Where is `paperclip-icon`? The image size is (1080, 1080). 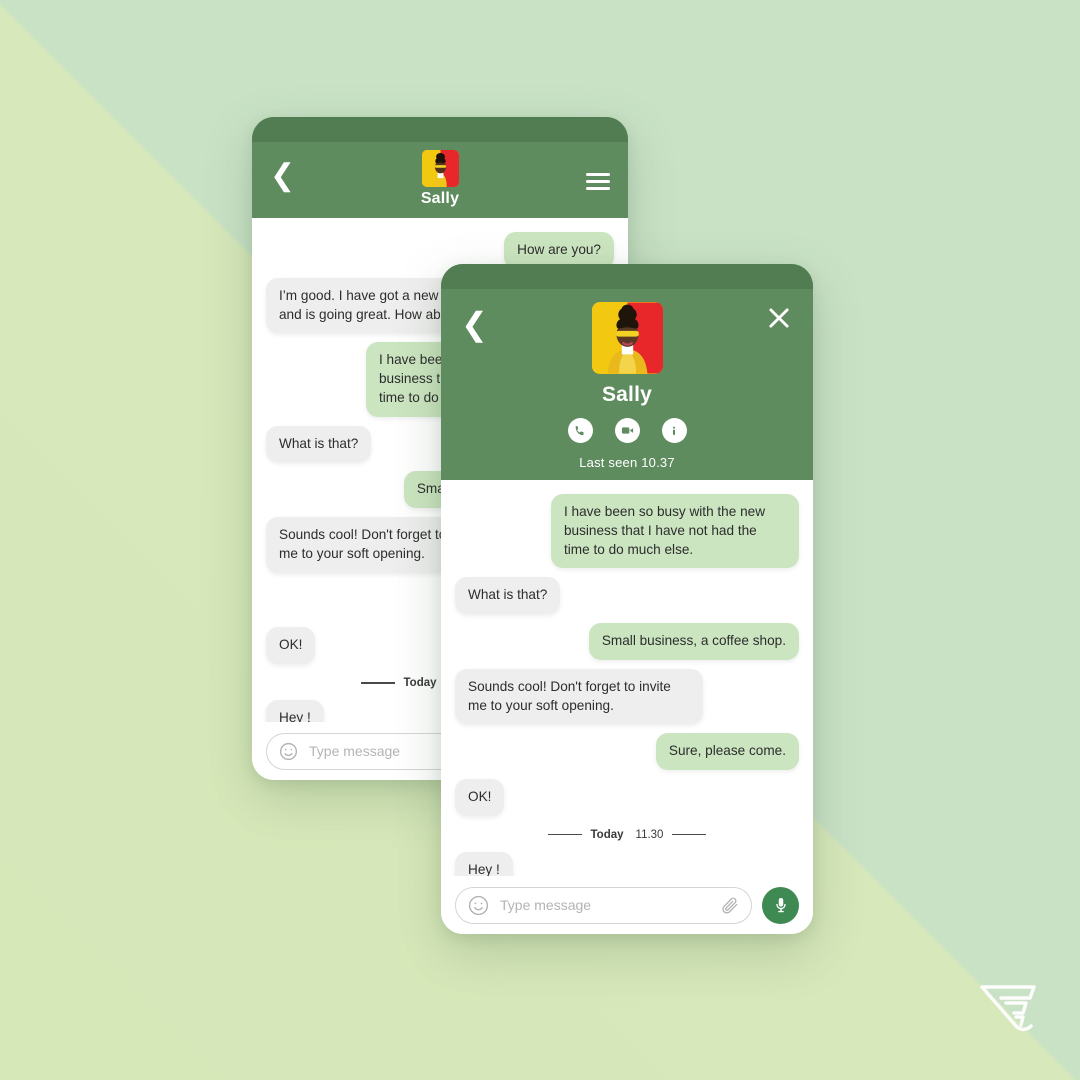 paperclip-icon is located at coordinates (730, 905).